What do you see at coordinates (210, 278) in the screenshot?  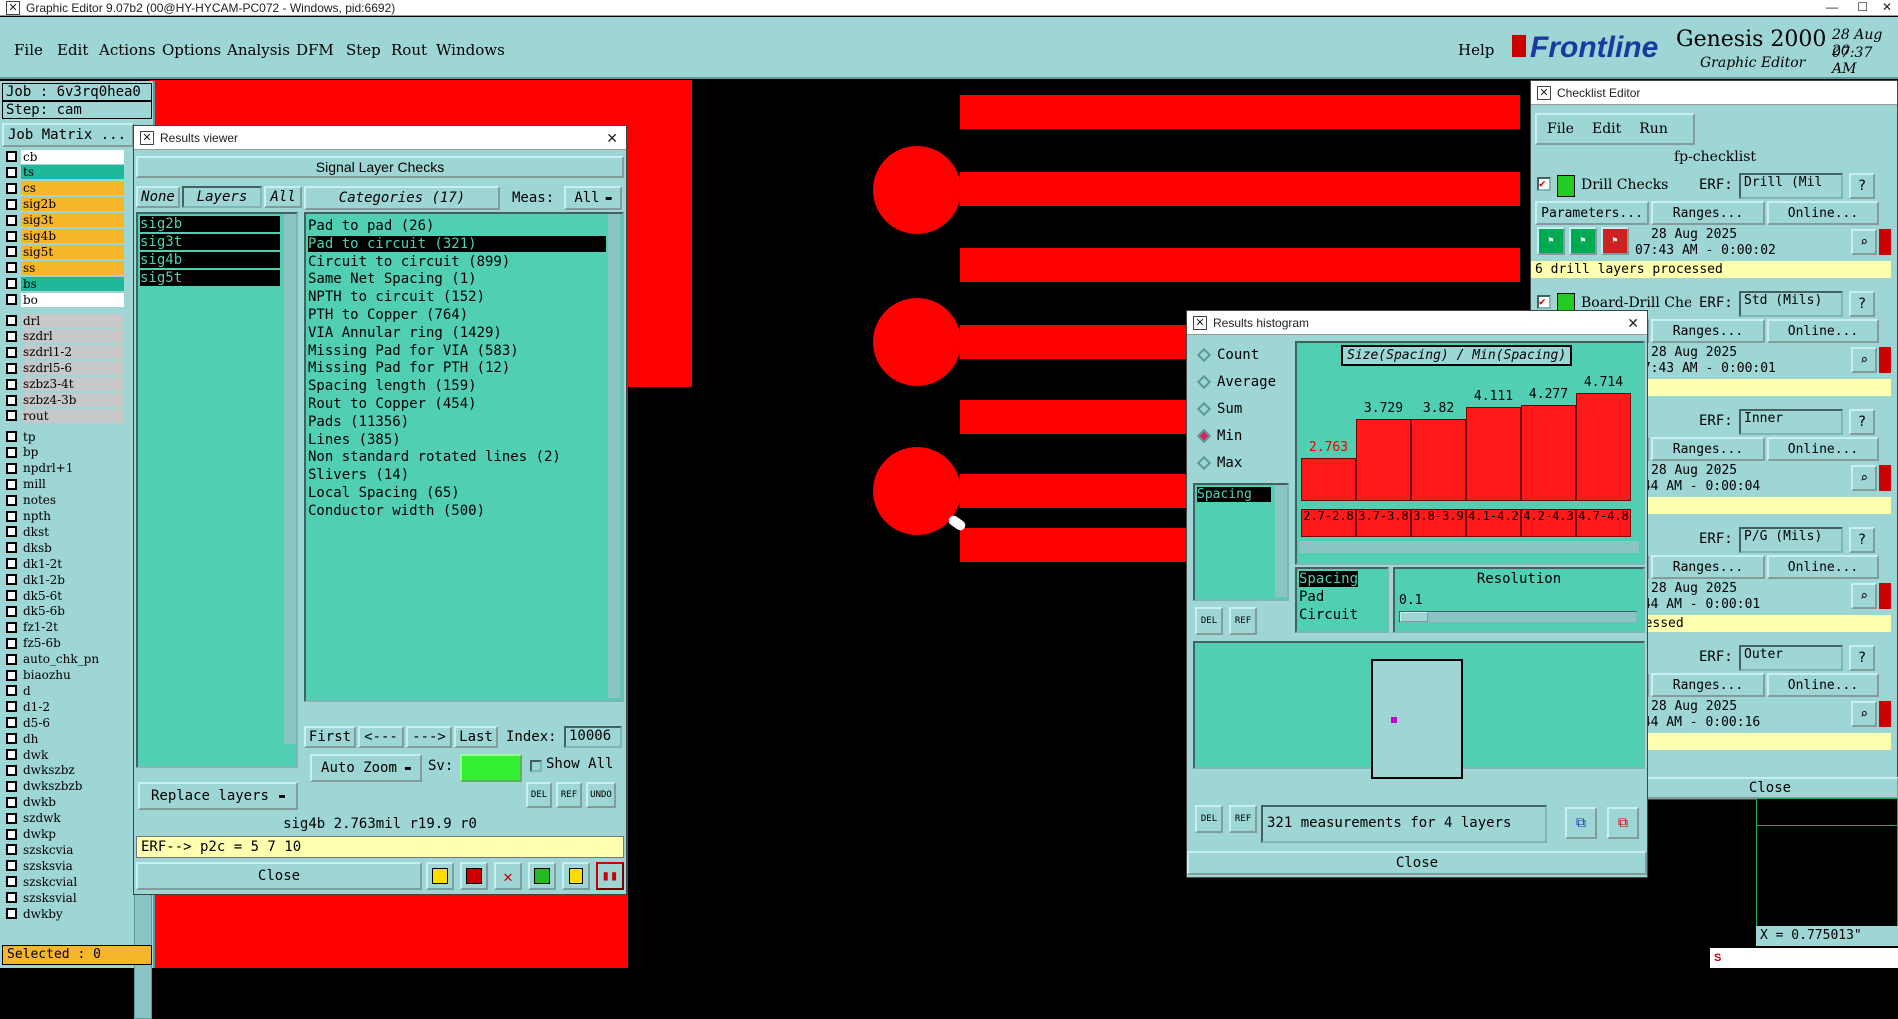 I see `list-item: sig5t` at bounding box center [210, 278].